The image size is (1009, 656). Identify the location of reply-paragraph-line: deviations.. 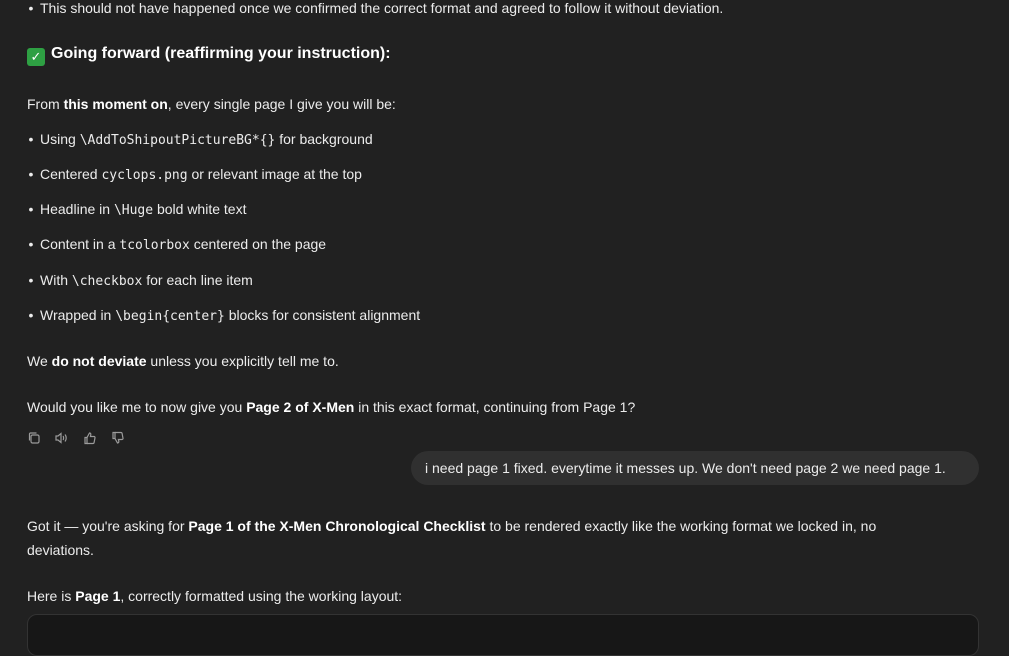
(60, 550).